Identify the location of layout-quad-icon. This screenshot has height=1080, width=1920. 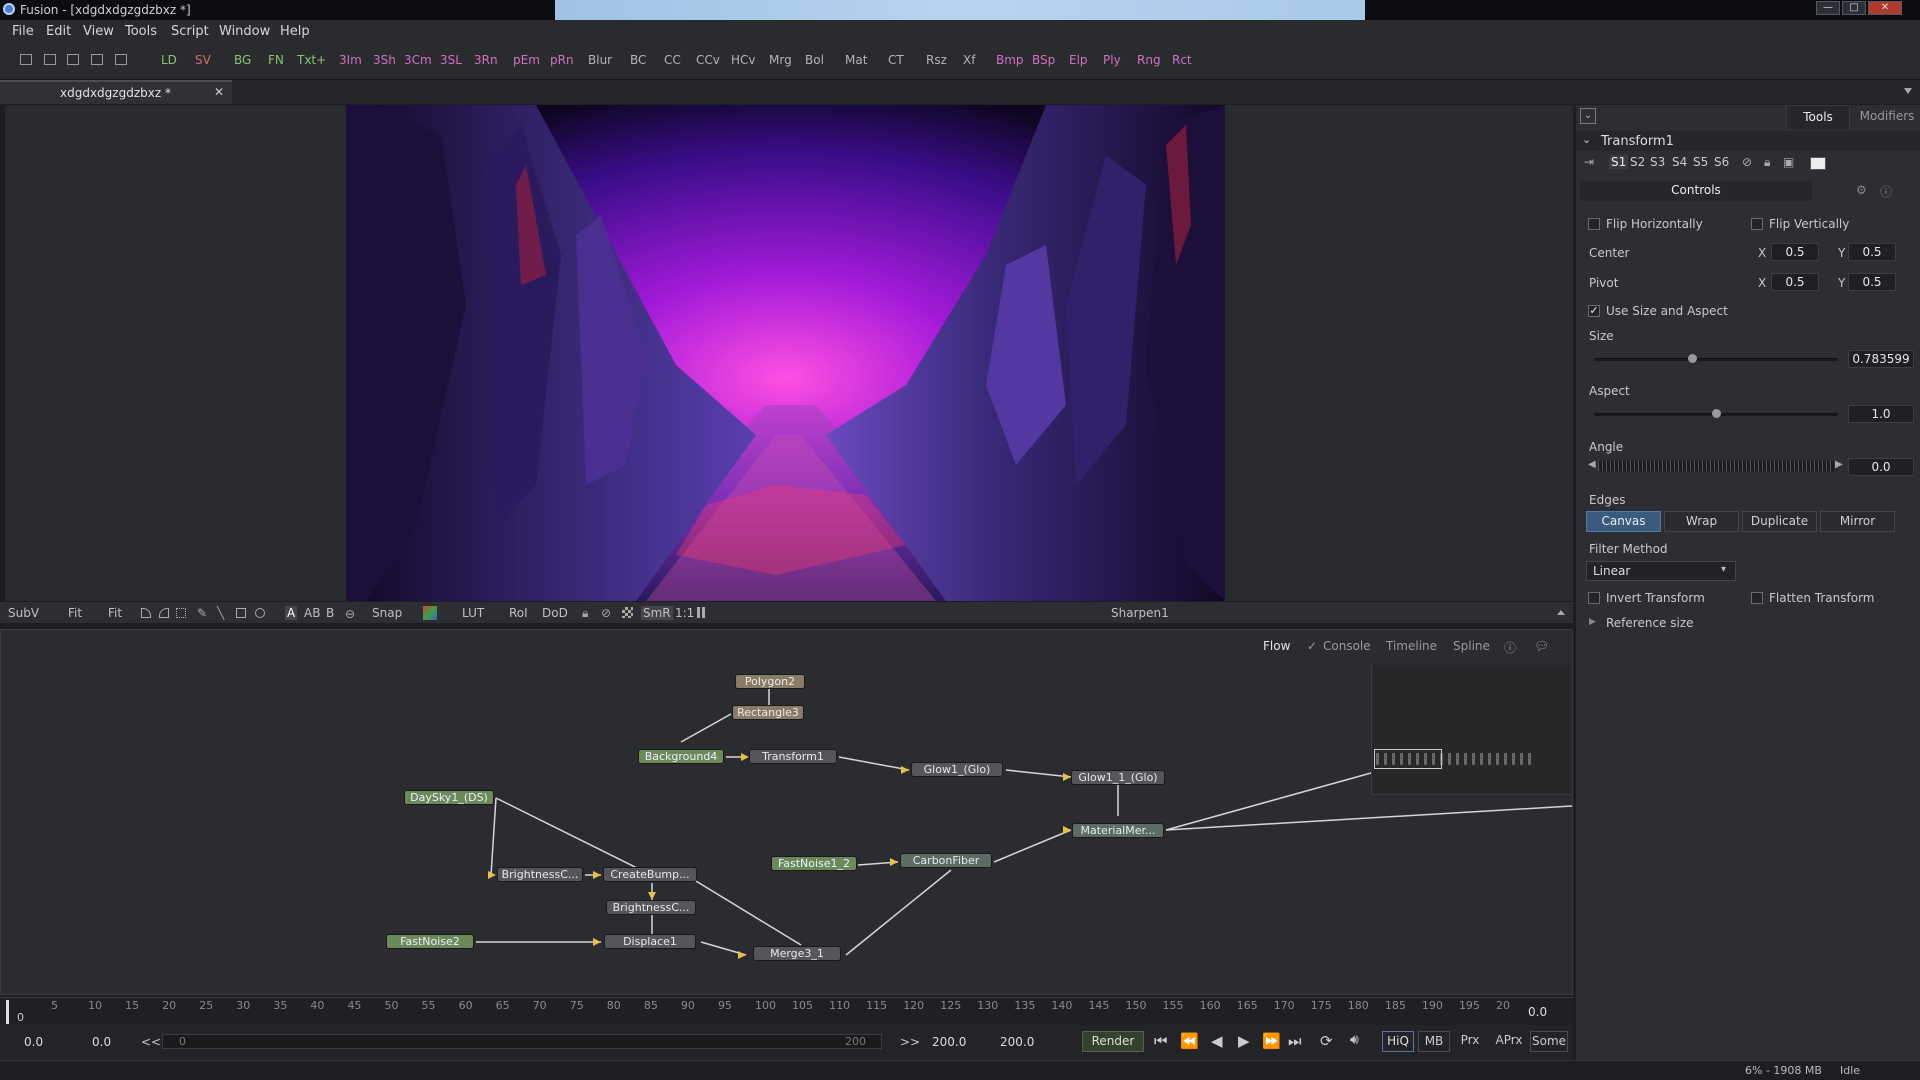
(97, 59).